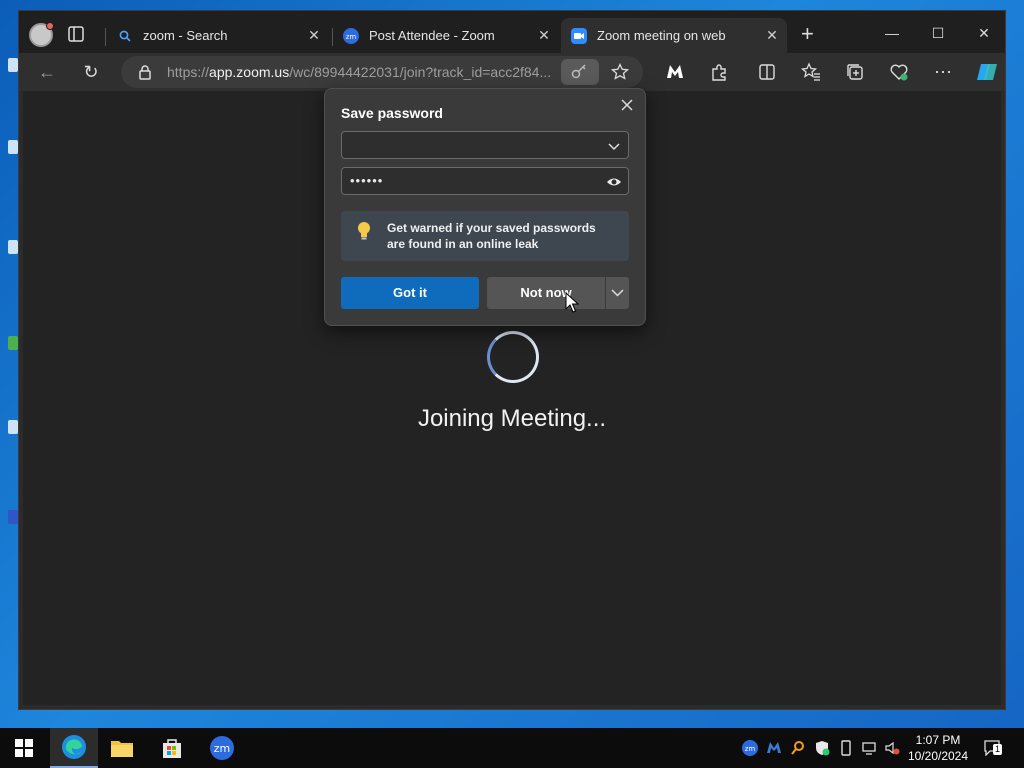 The image size is (1024, 768). Describe the element at coordinates (938, 748) in the screenshot. I see `system-clock: 1:07 PM 10/20/2024` at that location.